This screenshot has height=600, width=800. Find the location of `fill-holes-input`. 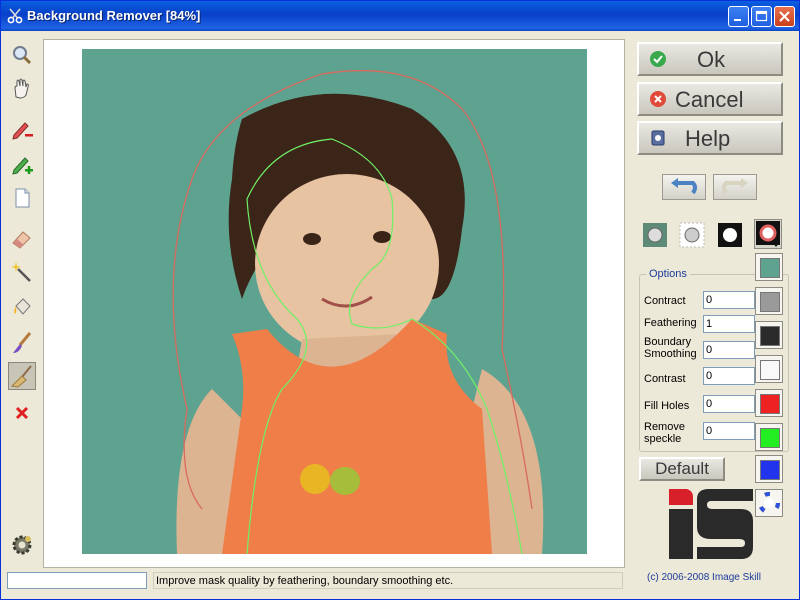

fill-holes-input is located at coordinates (729, 404).